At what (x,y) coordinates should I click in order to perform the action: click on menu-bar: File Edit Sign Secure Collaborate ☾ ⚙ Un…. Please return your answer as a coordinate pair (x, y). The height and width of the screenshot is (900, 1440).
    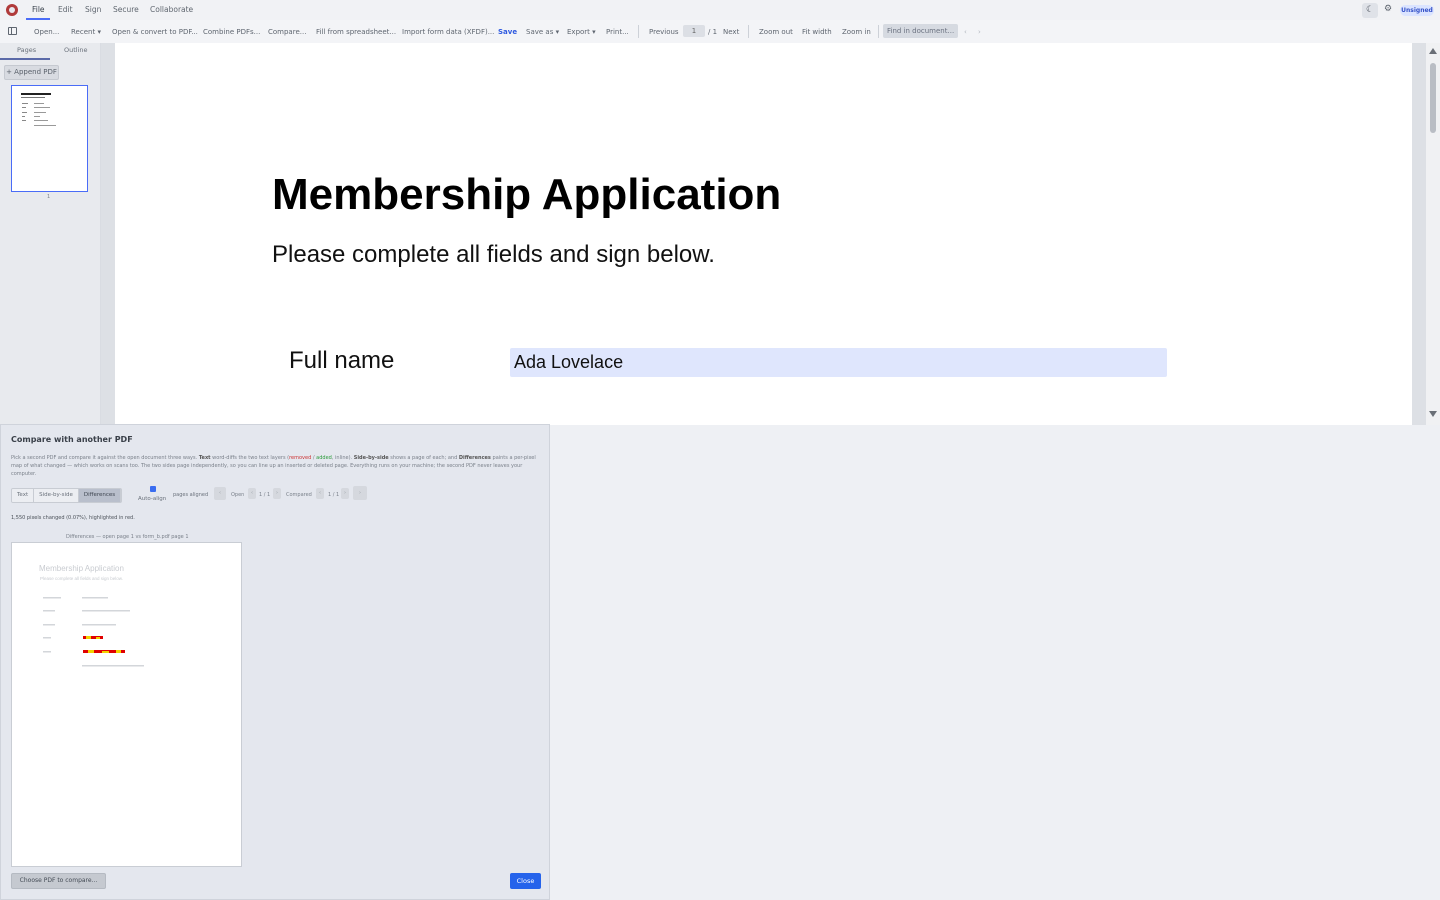
    Looking at the image, I should click on (720, 10).